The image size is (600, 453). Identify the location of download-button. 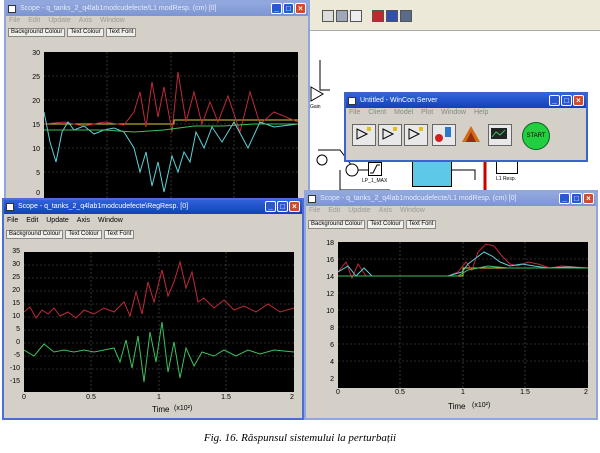
(390, 135).